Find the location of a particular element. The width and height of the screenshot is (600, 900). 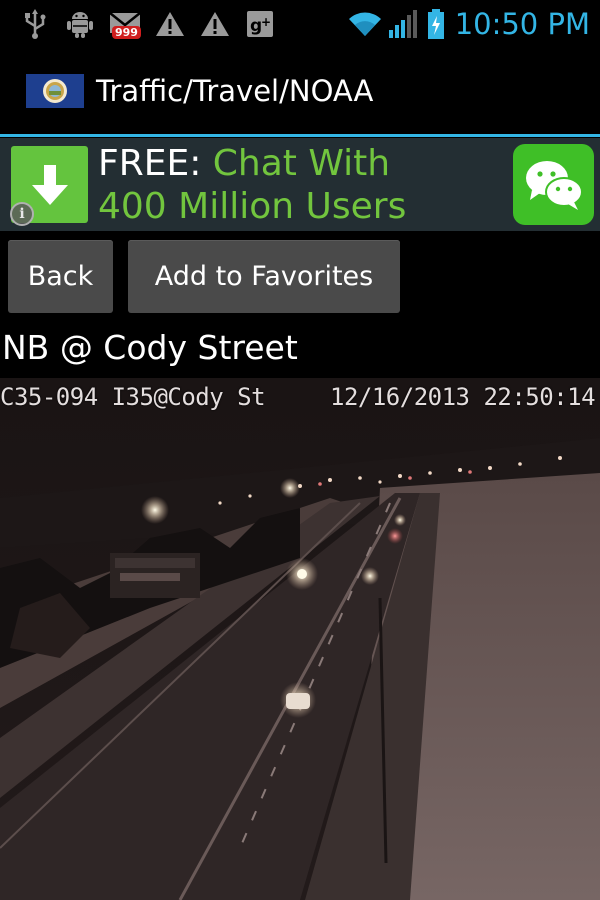

ad-banner: i FREE: Chat With 400 Million Users is located at coordinates (300, 184).